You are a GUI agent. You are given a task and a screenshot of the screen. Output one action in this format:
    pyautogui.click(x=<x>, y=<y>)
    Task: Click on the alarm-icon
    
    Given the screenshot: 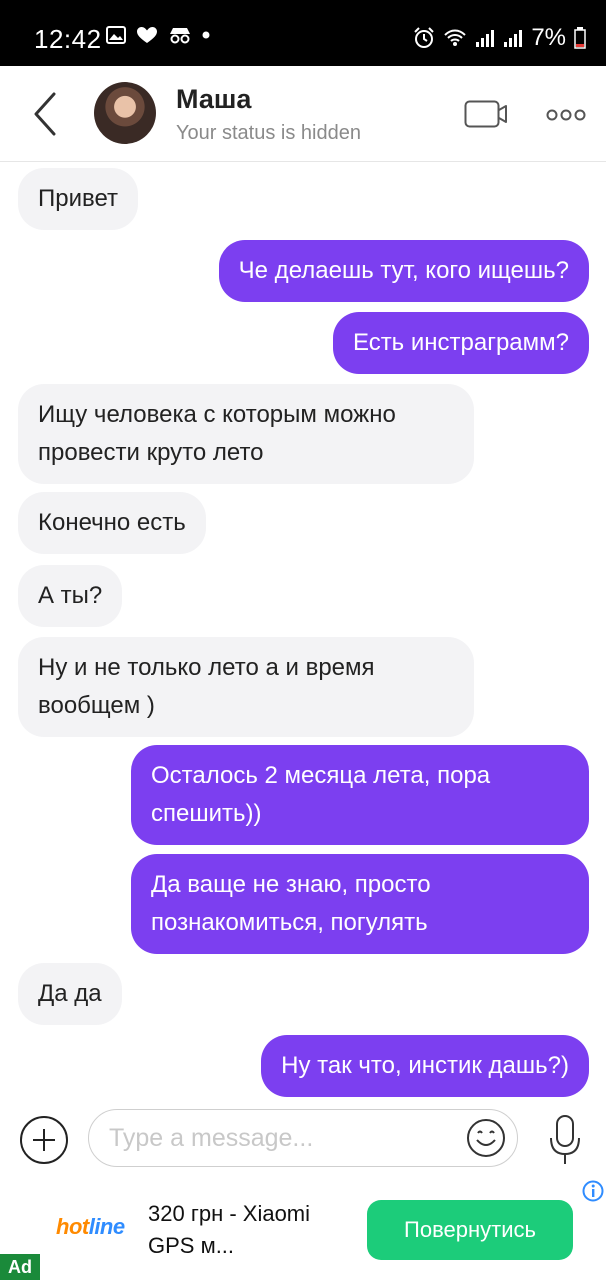 What is the action you would take?
    pyautogui.click(x=424, y=37)
    